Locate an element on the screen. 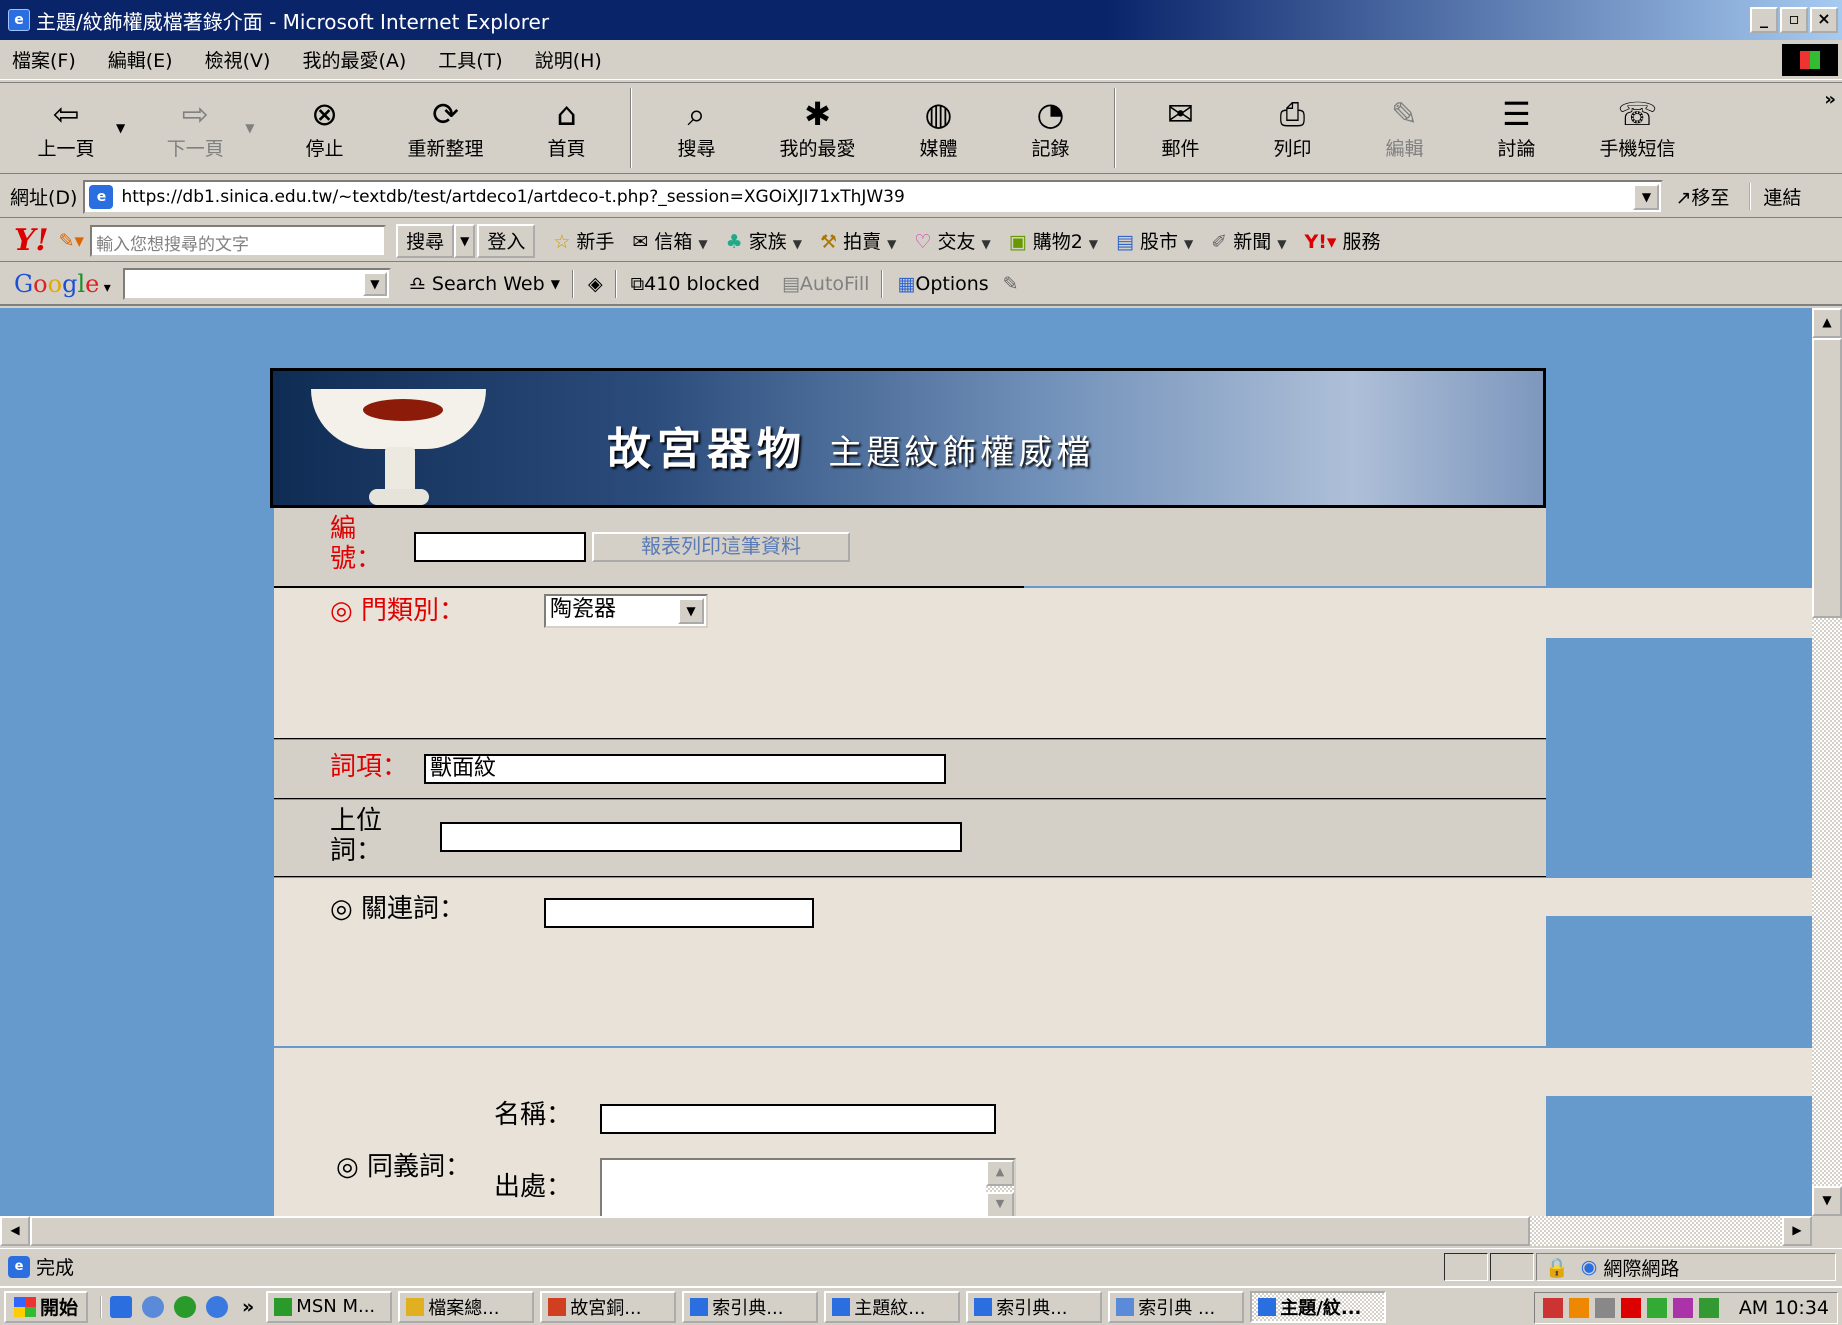 This screenshot has width=1842, height=1325. home-button: ⌂ 首頁 is located at coordinates (566, 128).